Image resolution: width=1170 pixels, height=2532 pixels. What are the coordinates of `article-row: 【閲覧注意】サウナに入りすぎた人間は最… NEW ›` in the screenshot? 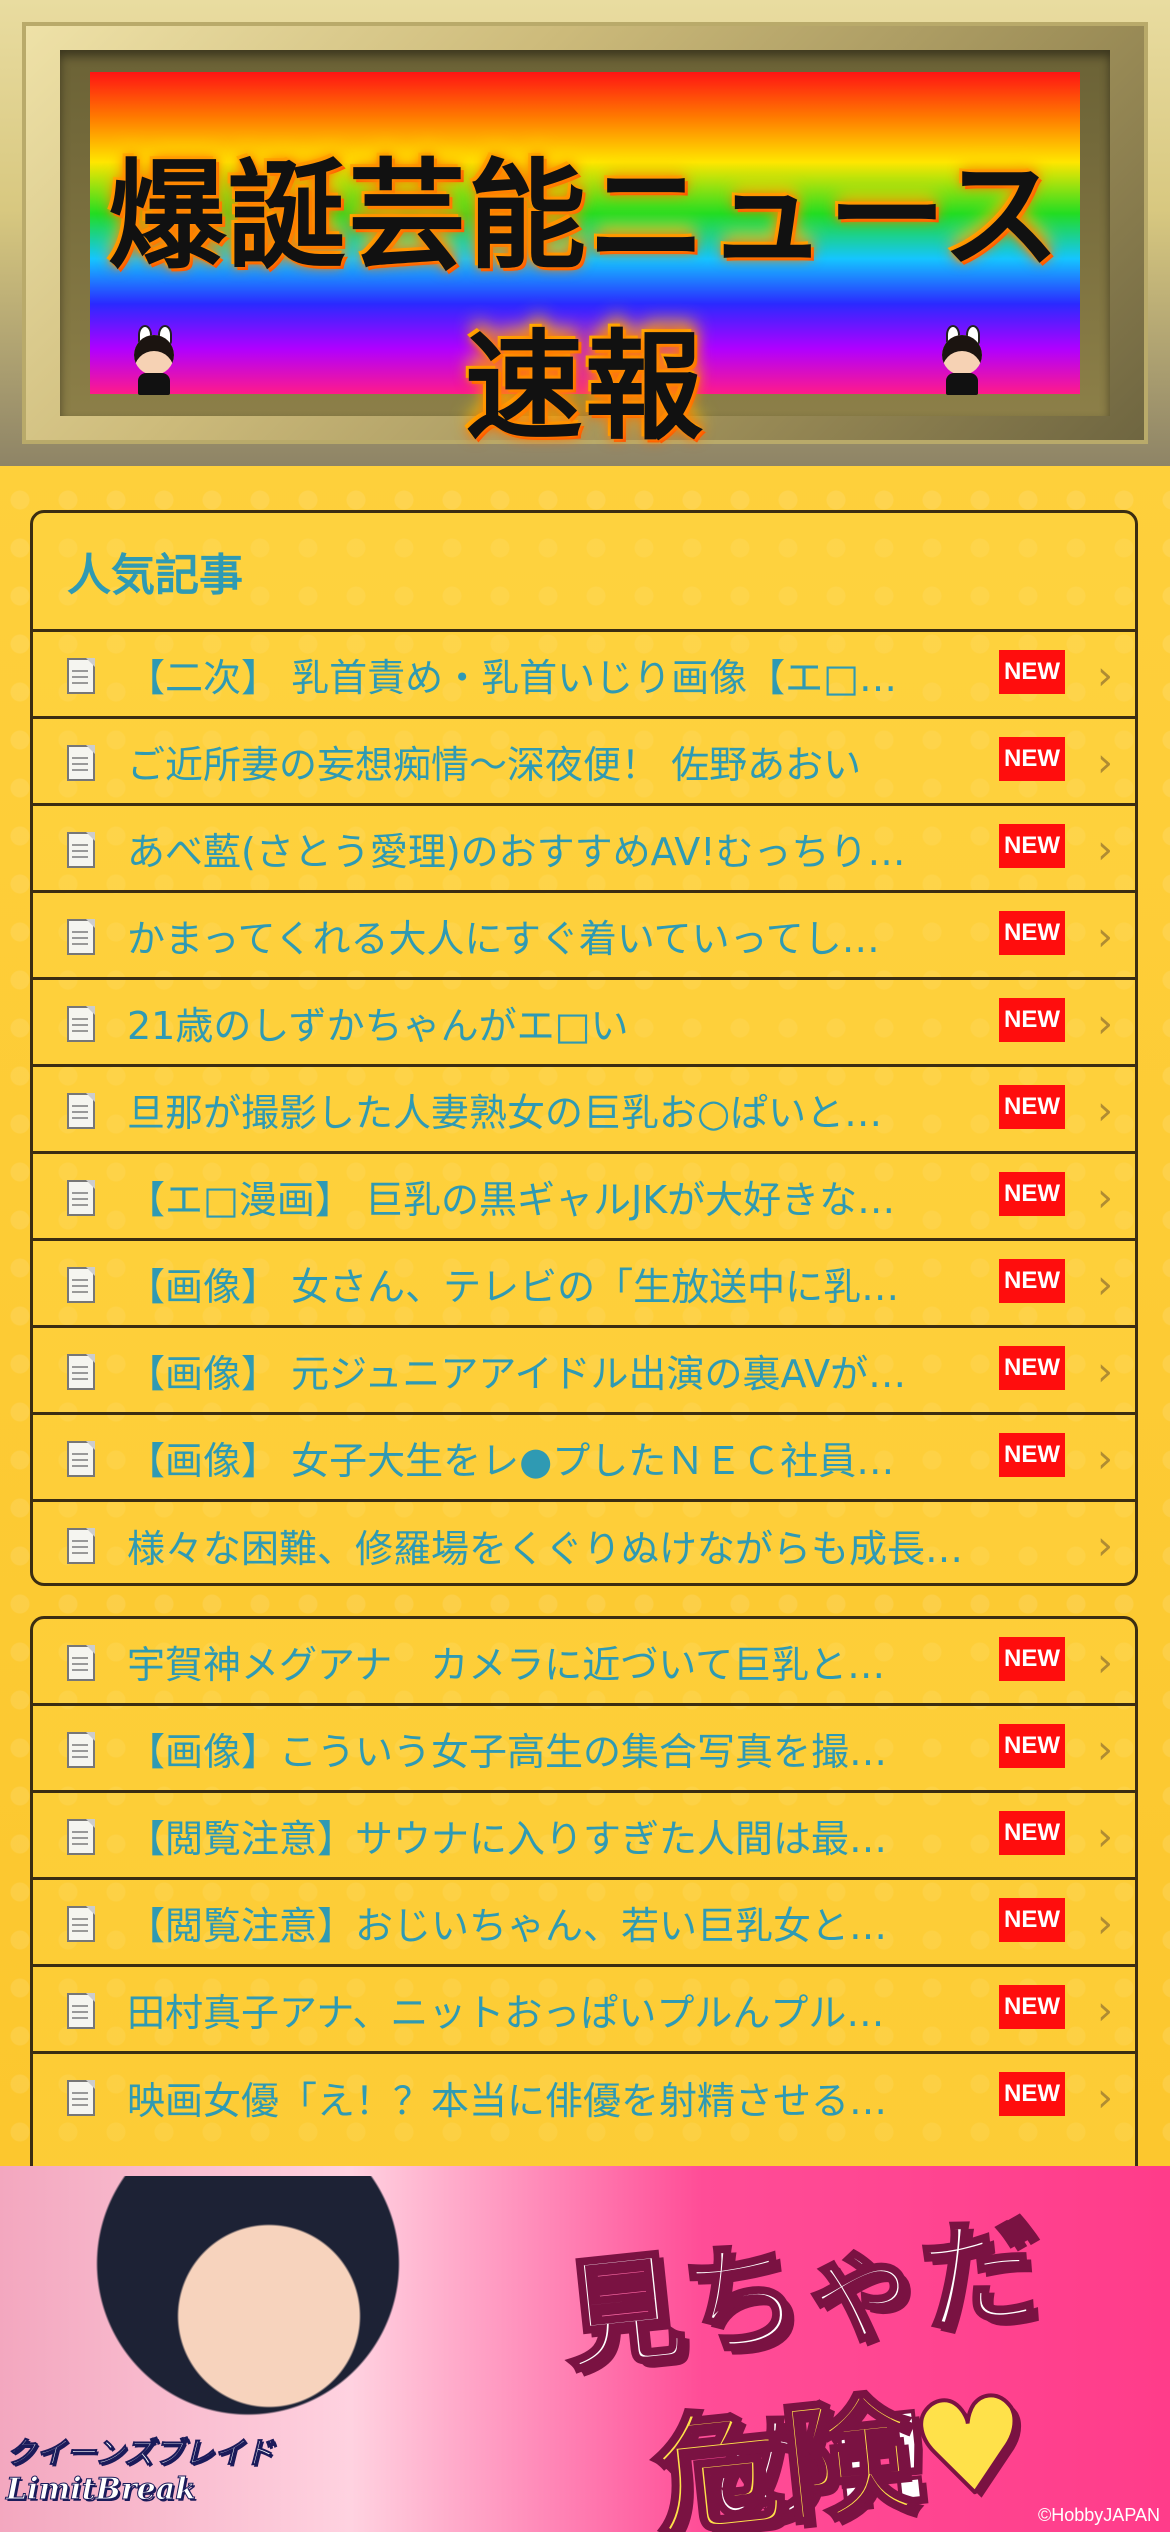 It's located at (584, 1836).